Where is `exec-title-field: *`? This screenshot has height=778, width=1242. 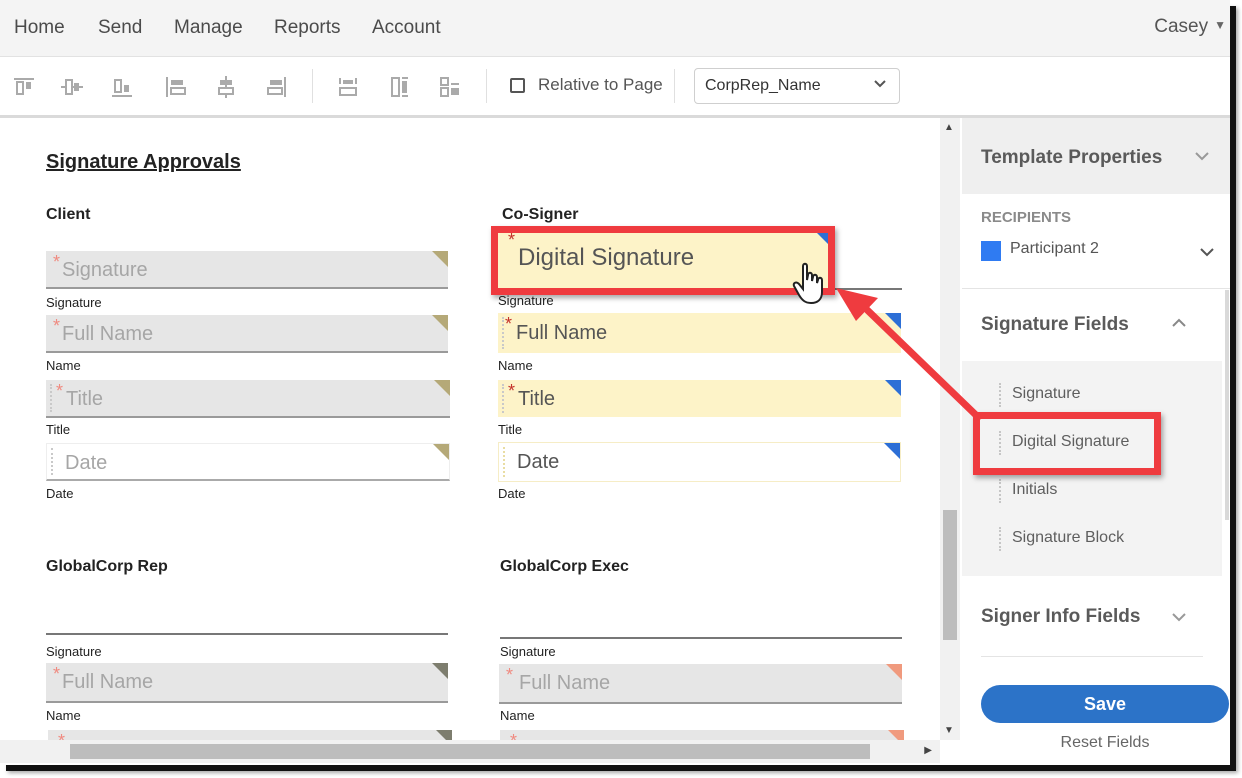 exec-title-field: * is located at coordinates (702, 735).